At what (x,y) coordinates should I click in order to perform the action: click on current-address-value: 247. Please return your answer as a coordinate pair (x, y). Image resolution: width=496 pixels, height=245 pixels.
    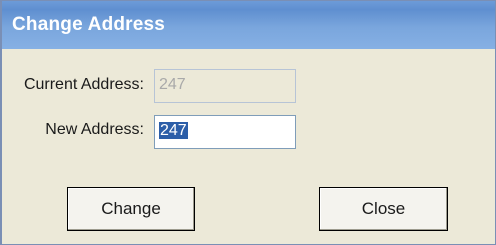
    Looking at the image, I should click on (172, 84).